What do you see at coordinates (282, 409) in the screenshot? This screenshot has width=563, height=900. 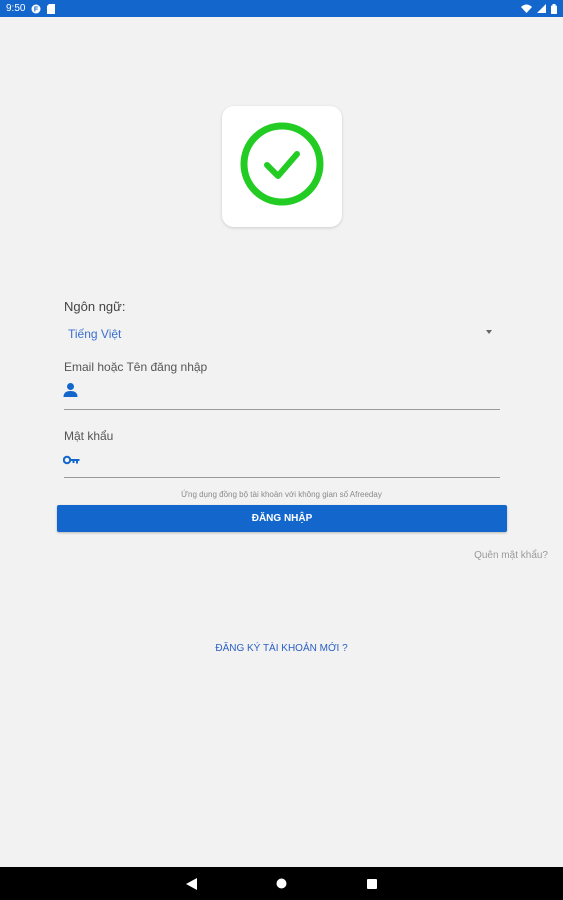 I see `email-underline` at bounding box center [282, 409].